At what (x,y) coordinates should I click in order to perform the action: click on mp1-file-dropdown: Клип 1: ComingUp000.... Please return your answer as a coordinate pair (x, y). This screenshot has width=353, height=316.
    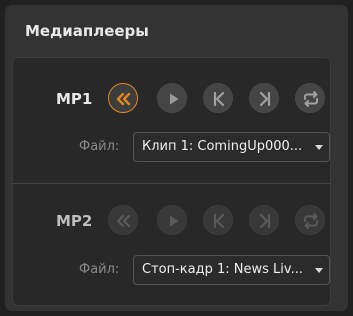
    Looking at the image, I should click on (231, 147).